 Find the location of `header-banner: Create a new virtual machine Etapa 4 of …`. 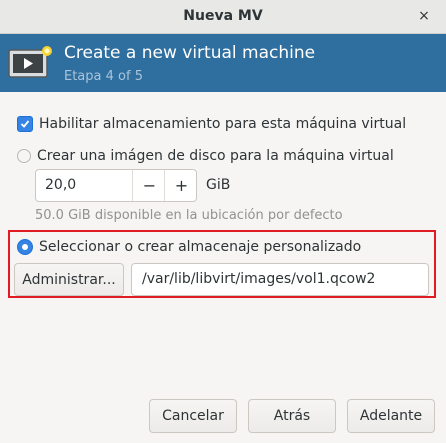

header-banner: Create a new virtual machine Etapa 4 of … is located at coordinates (223, 63).